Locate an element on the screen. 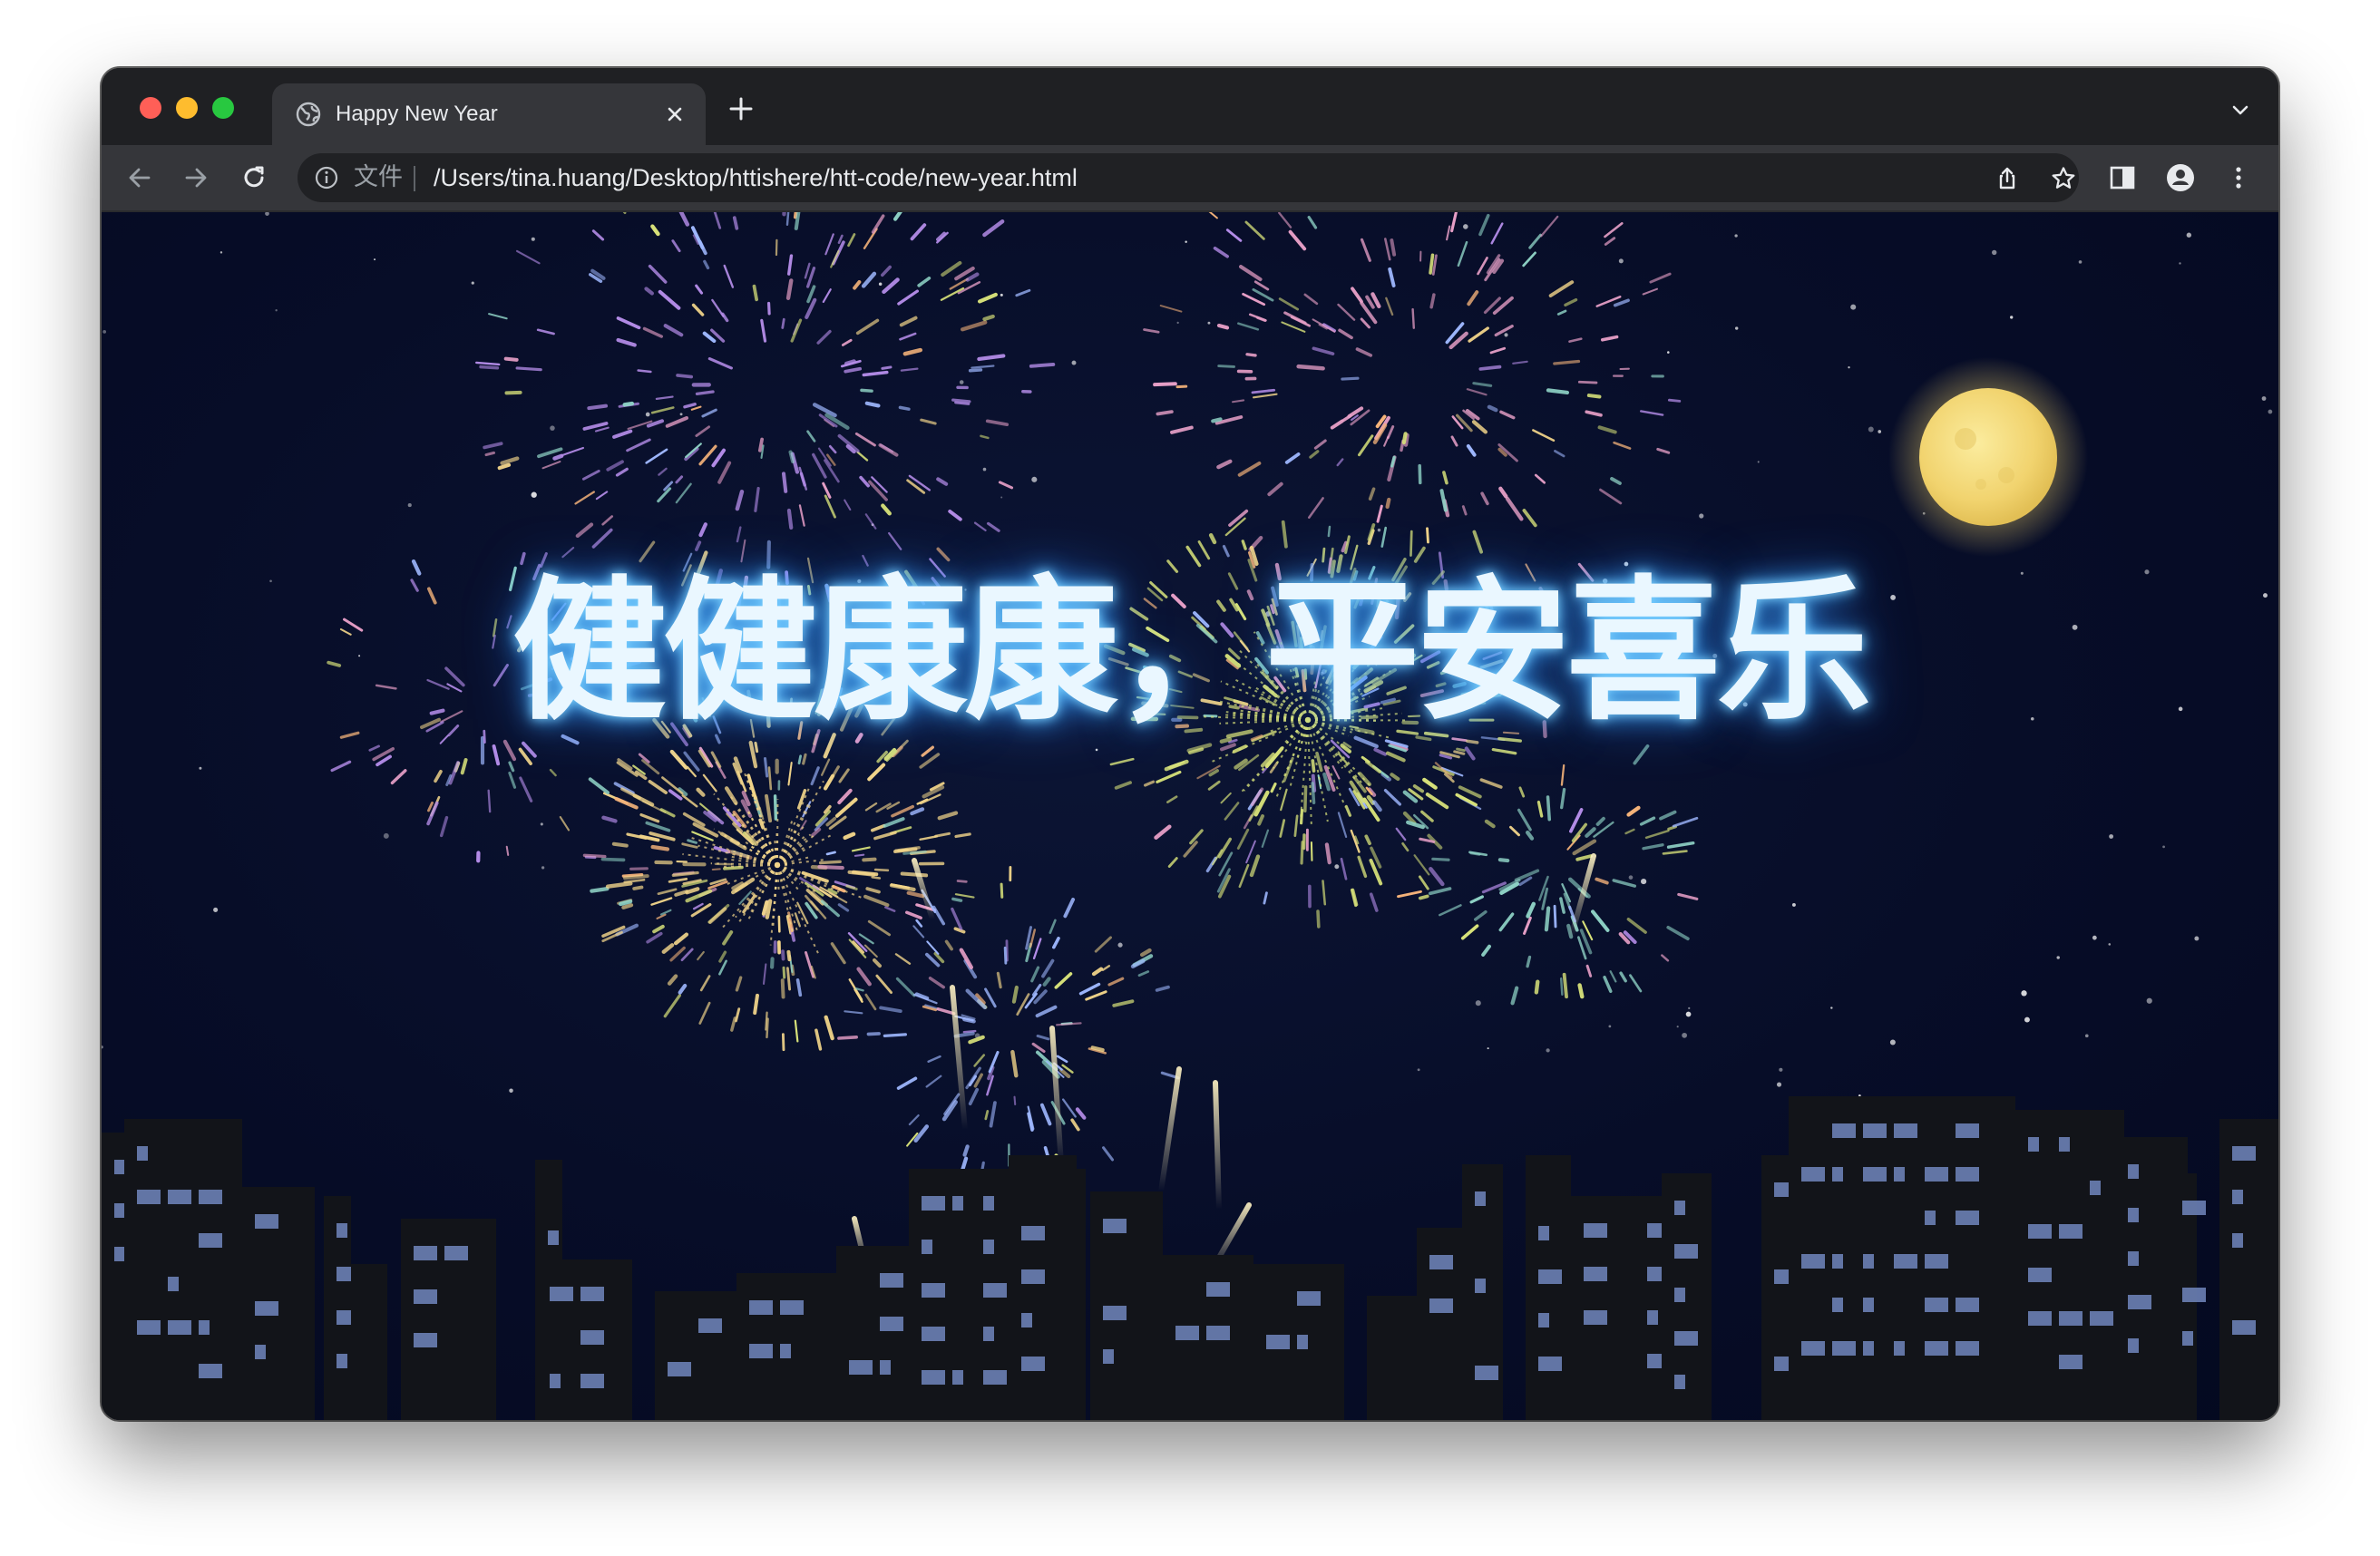  reload-icon is located at coordinates (254, 177).